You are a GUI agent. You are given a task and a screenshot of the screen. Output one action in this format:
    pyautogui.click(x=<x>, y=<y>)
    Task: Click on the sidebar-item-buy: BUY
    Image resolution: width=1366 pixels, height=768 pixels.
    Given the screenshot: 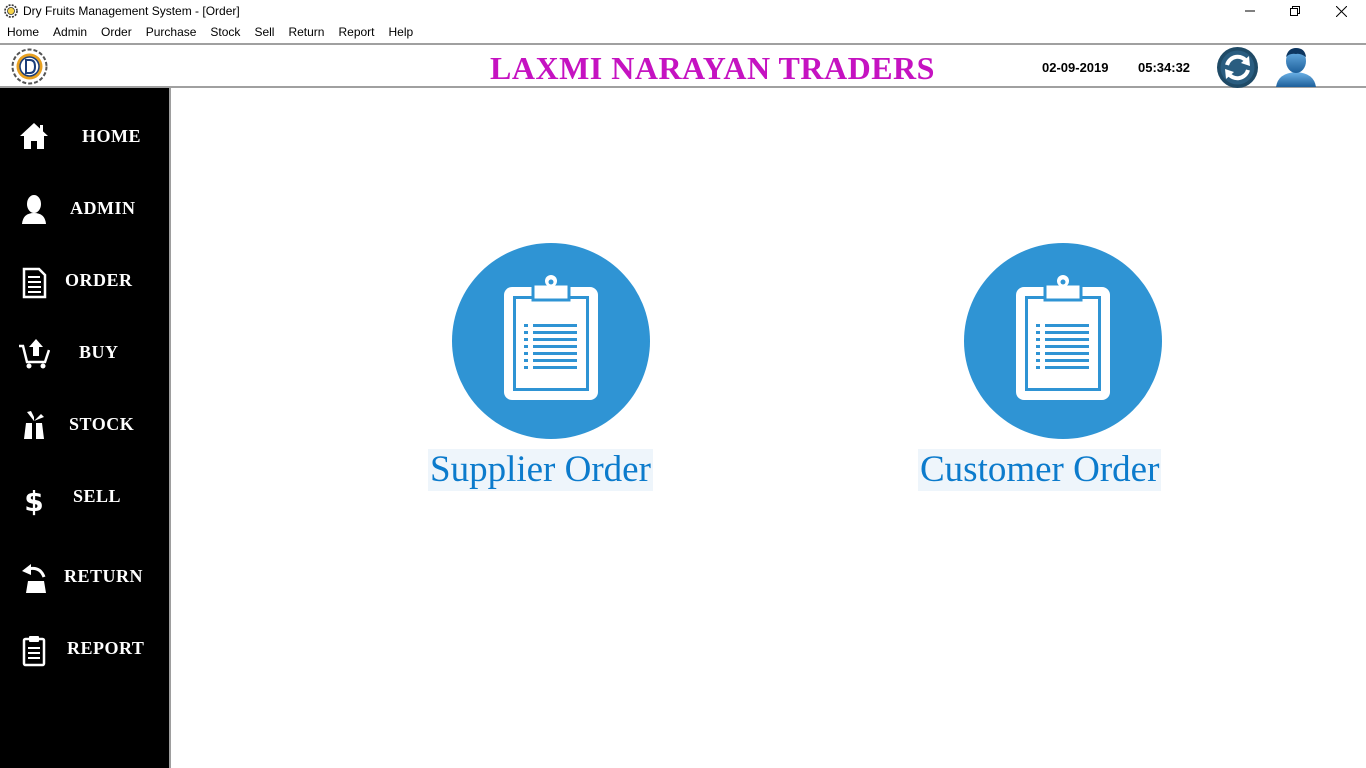 What is the action you would take?
    pyautogui.click(x=84, y=352)
    